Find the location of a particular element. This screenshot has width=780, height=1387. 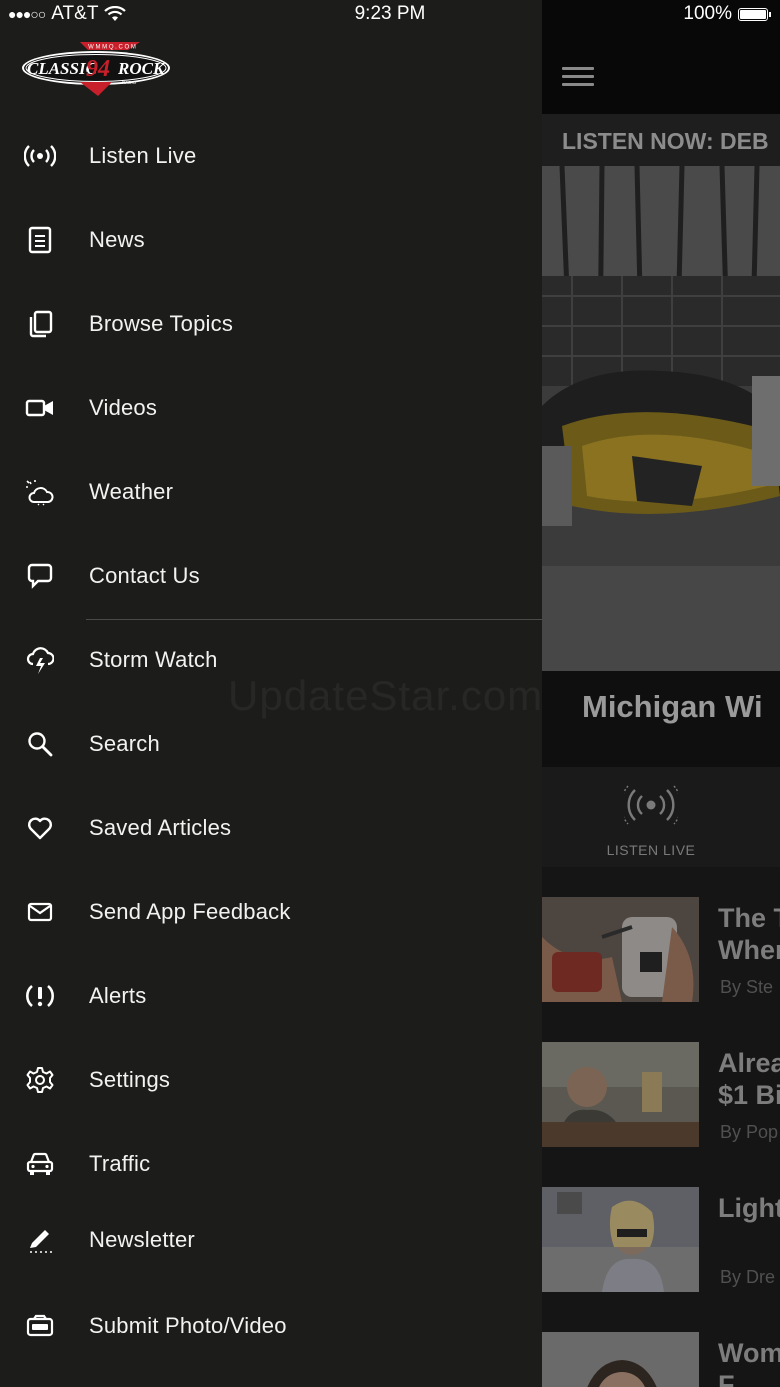

menu-item-alerts: Alerts is located at coordinates (271, 996).